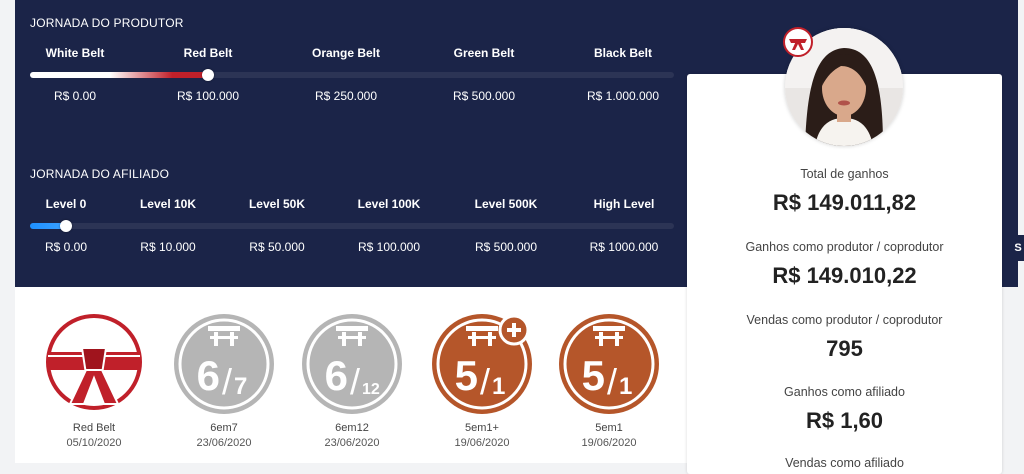 The height and width of the screenshot is (474, 1024). What do you see at coordinates (208, 53) in the screenshot?
I see `produtor-level-name: Red Belt` at bounding box center [208, 53].